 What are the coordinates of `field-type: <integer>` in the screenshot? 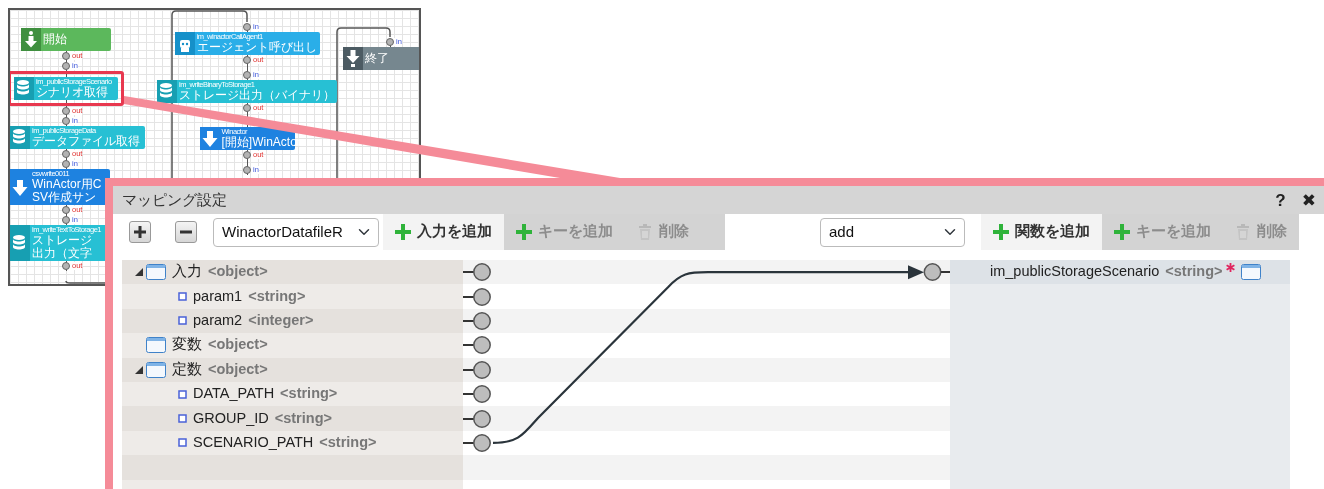 It's located at (281, 321).